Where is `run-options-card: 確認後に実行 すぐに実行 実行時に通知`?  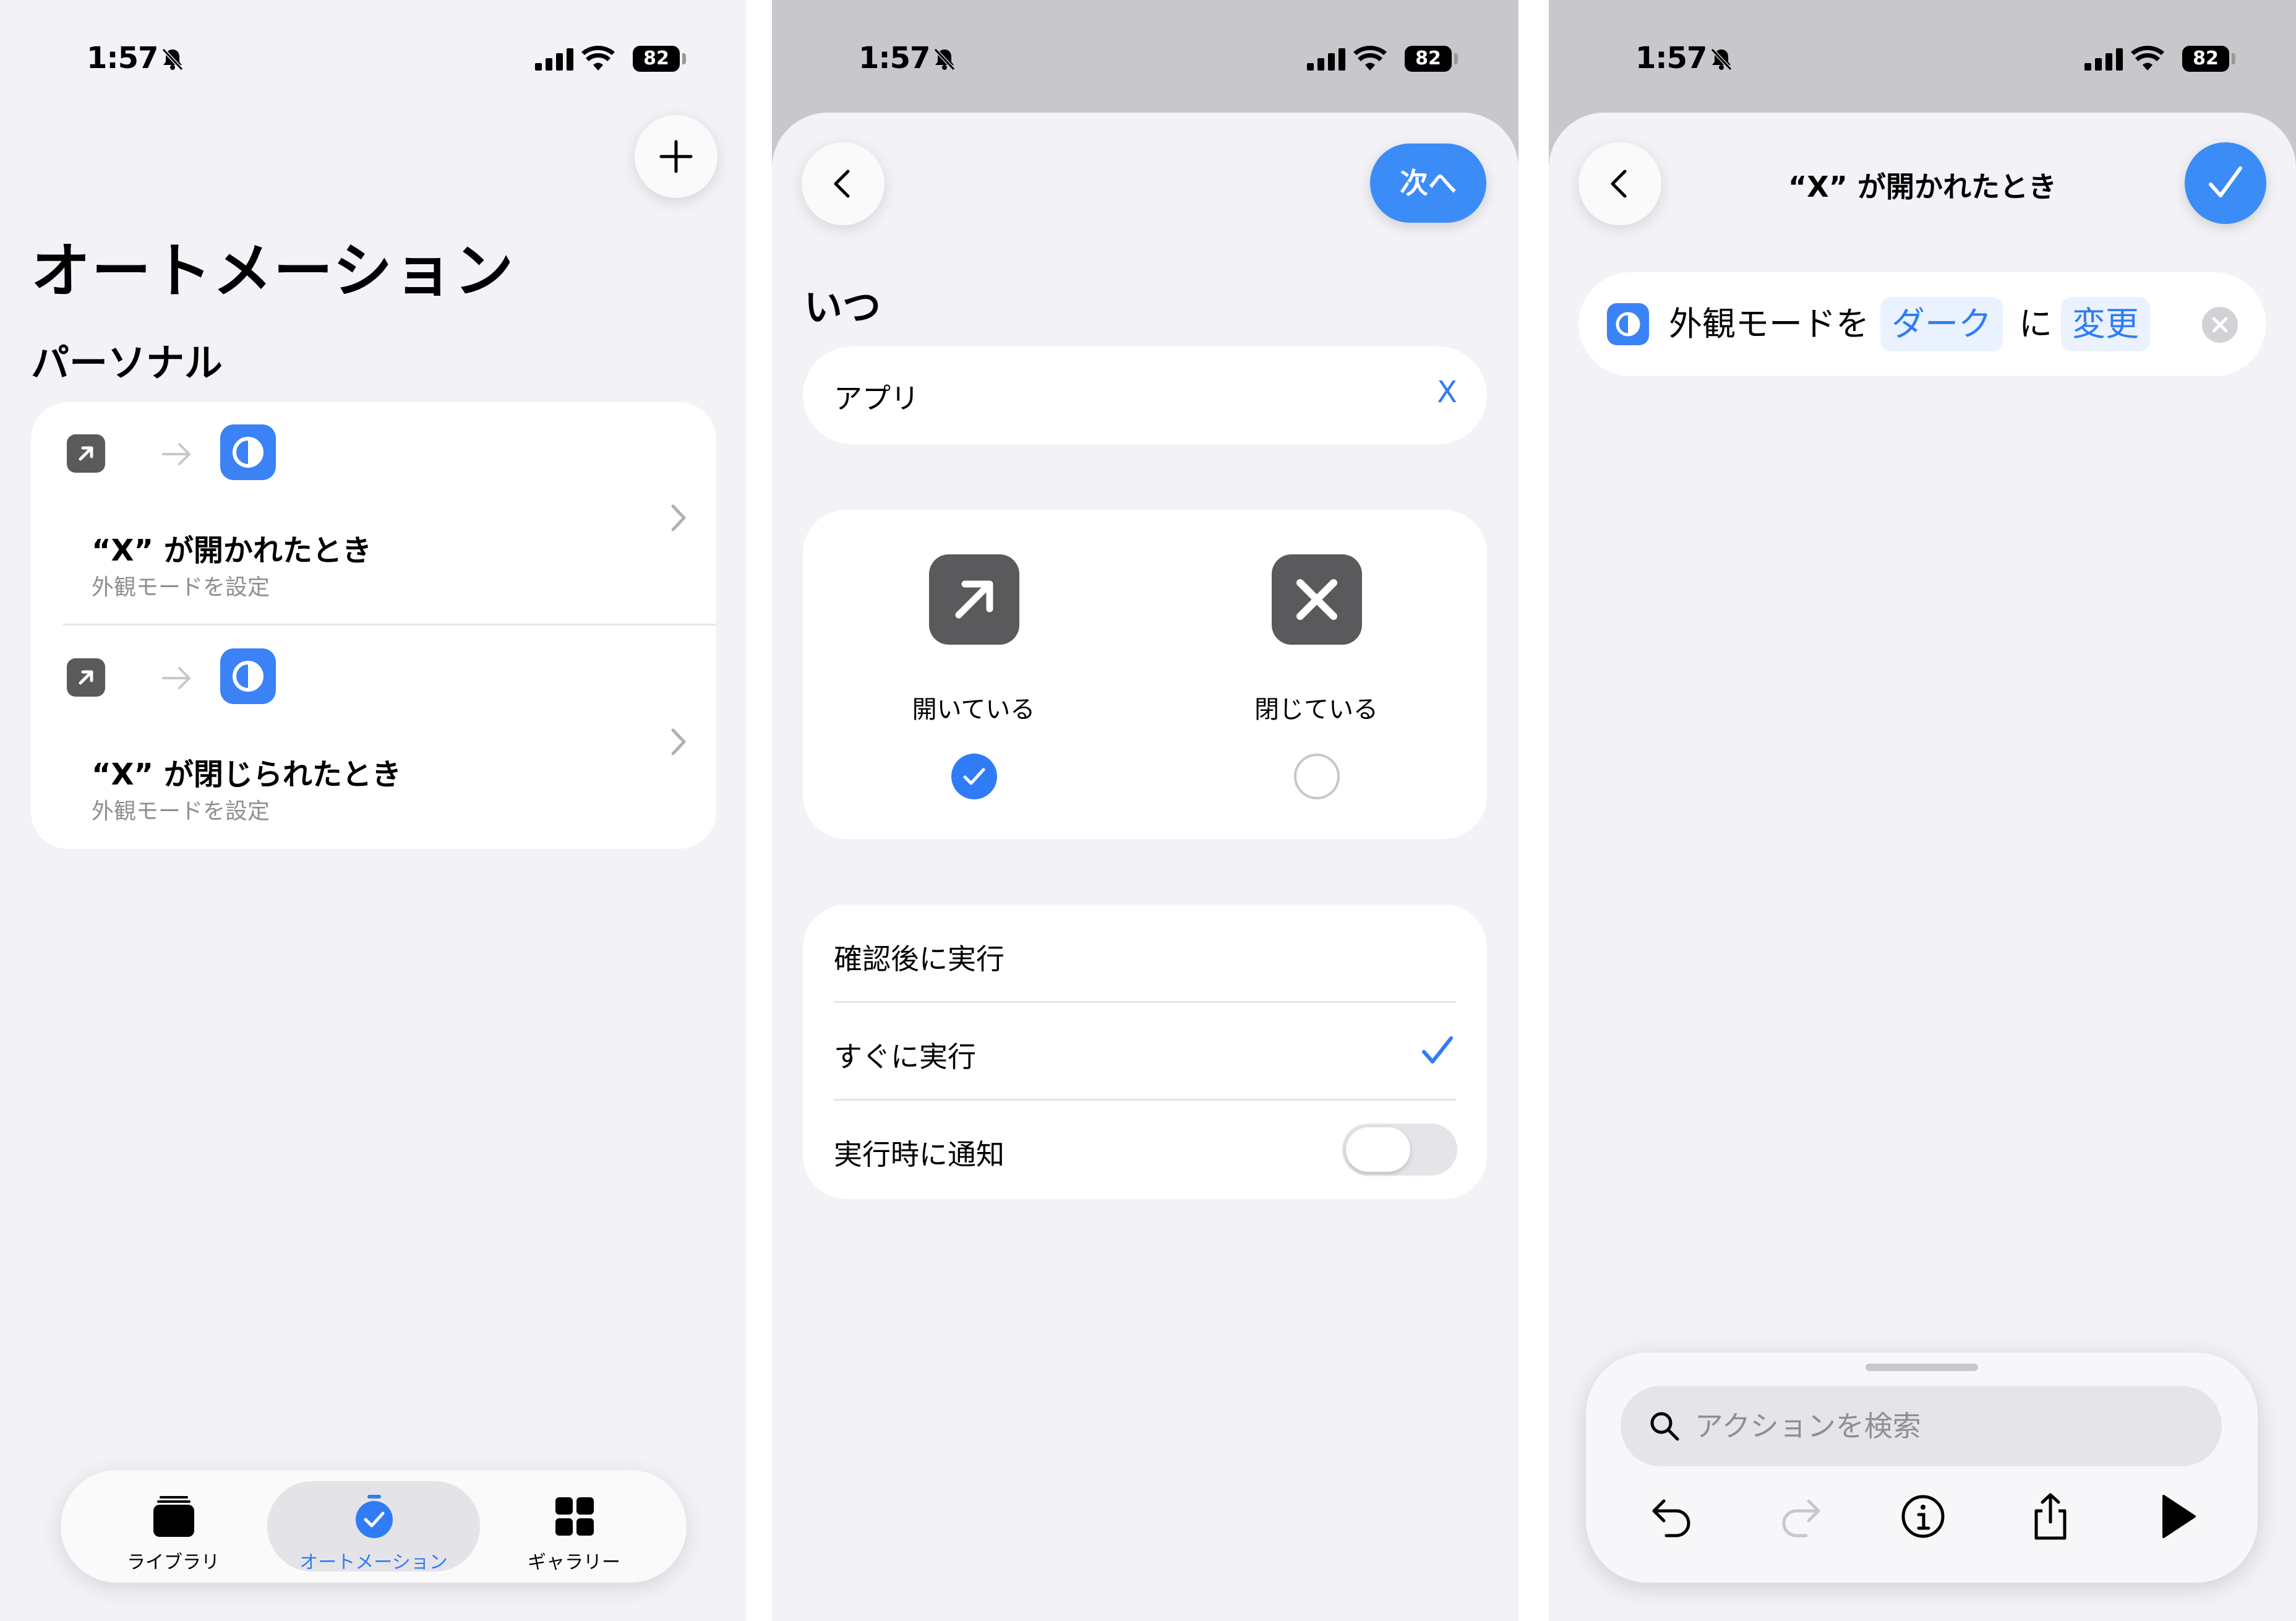 run-options-card: 確認後に実行 すぐに実行 実行時に通知 is located at coordinates (1145, 1052).